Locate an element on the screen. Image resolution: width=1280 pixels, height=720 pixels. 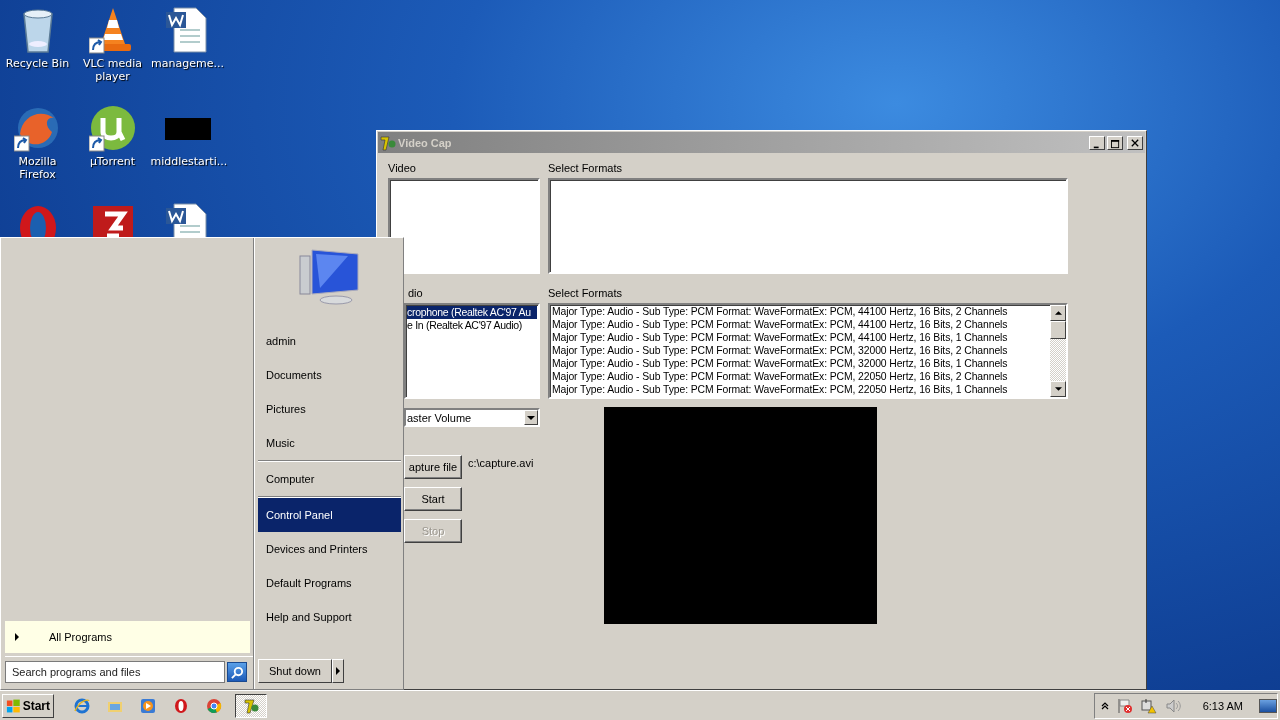
audio-label: dio is located at coordinates (415, 293).